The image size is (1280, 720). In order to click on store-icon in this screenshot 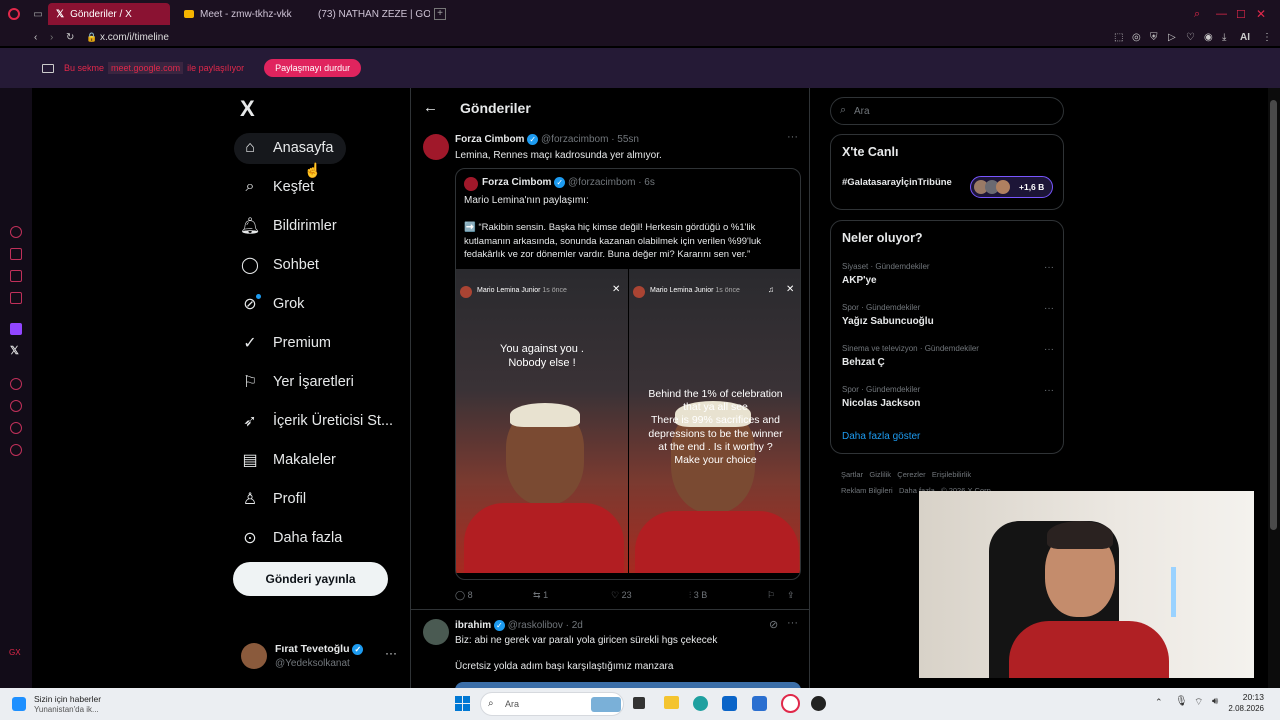, I will do `click(759, 703)`.